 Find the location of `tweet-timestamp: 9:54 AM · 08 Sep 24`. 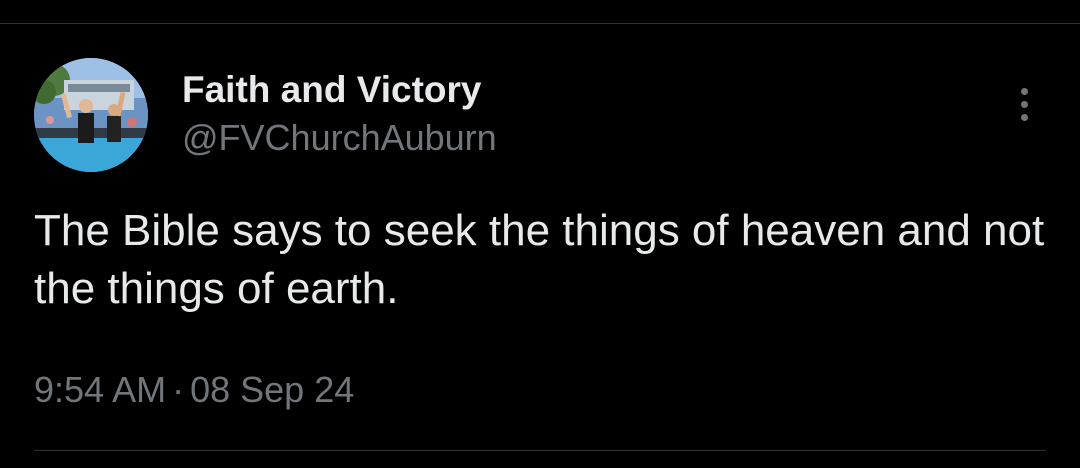

tweet-timestamp: 9:54 AM · 08 Sep 24 is located at coordinates (194, 390).